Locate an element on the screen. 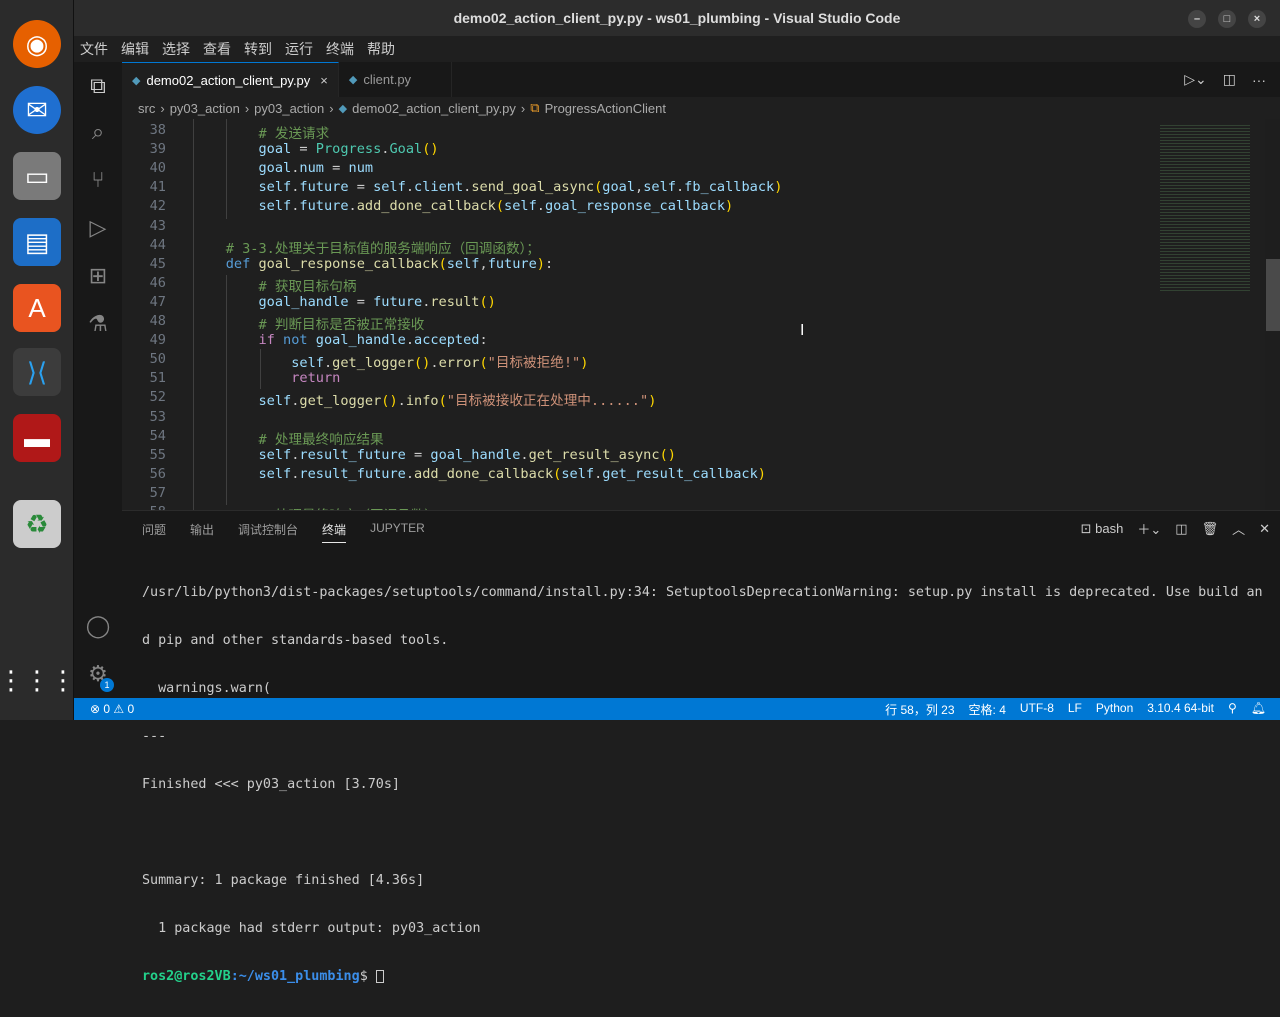 Image resolution: width=1280 pixels, height=1017 pixels. panel-tab-output: 输出 is located at coordinates (202, 532).